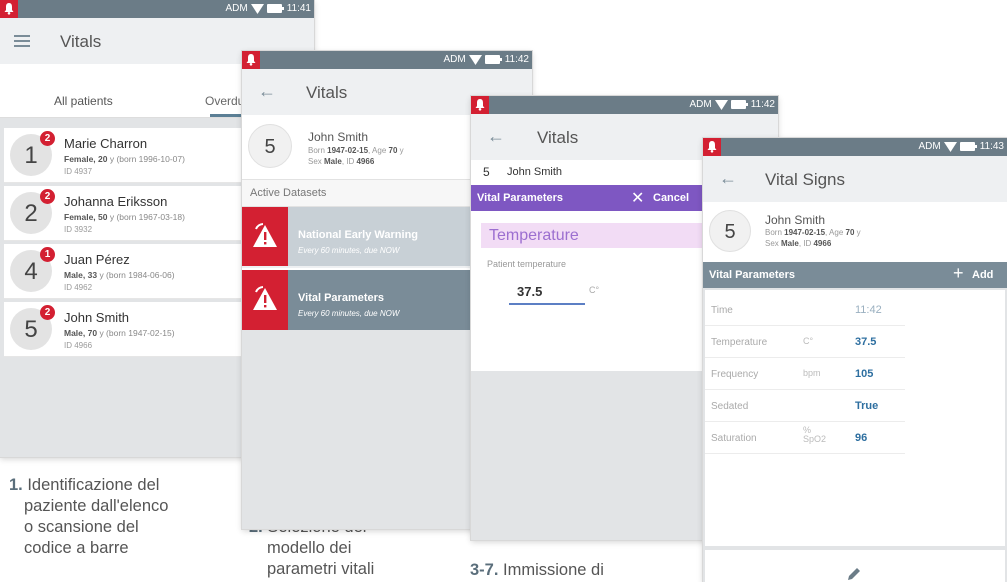 This screenshot has width=1007, height=582. I want to click on patient-demographics: Female, 50 y (born 1967-03-18), so click(124, 217).